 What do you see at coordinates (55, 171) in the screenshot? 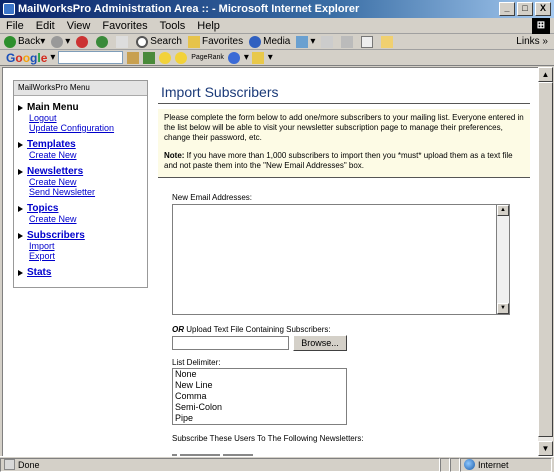
I see `nav-newsletters-link: Newsletters` at bounding box center [55, 171].